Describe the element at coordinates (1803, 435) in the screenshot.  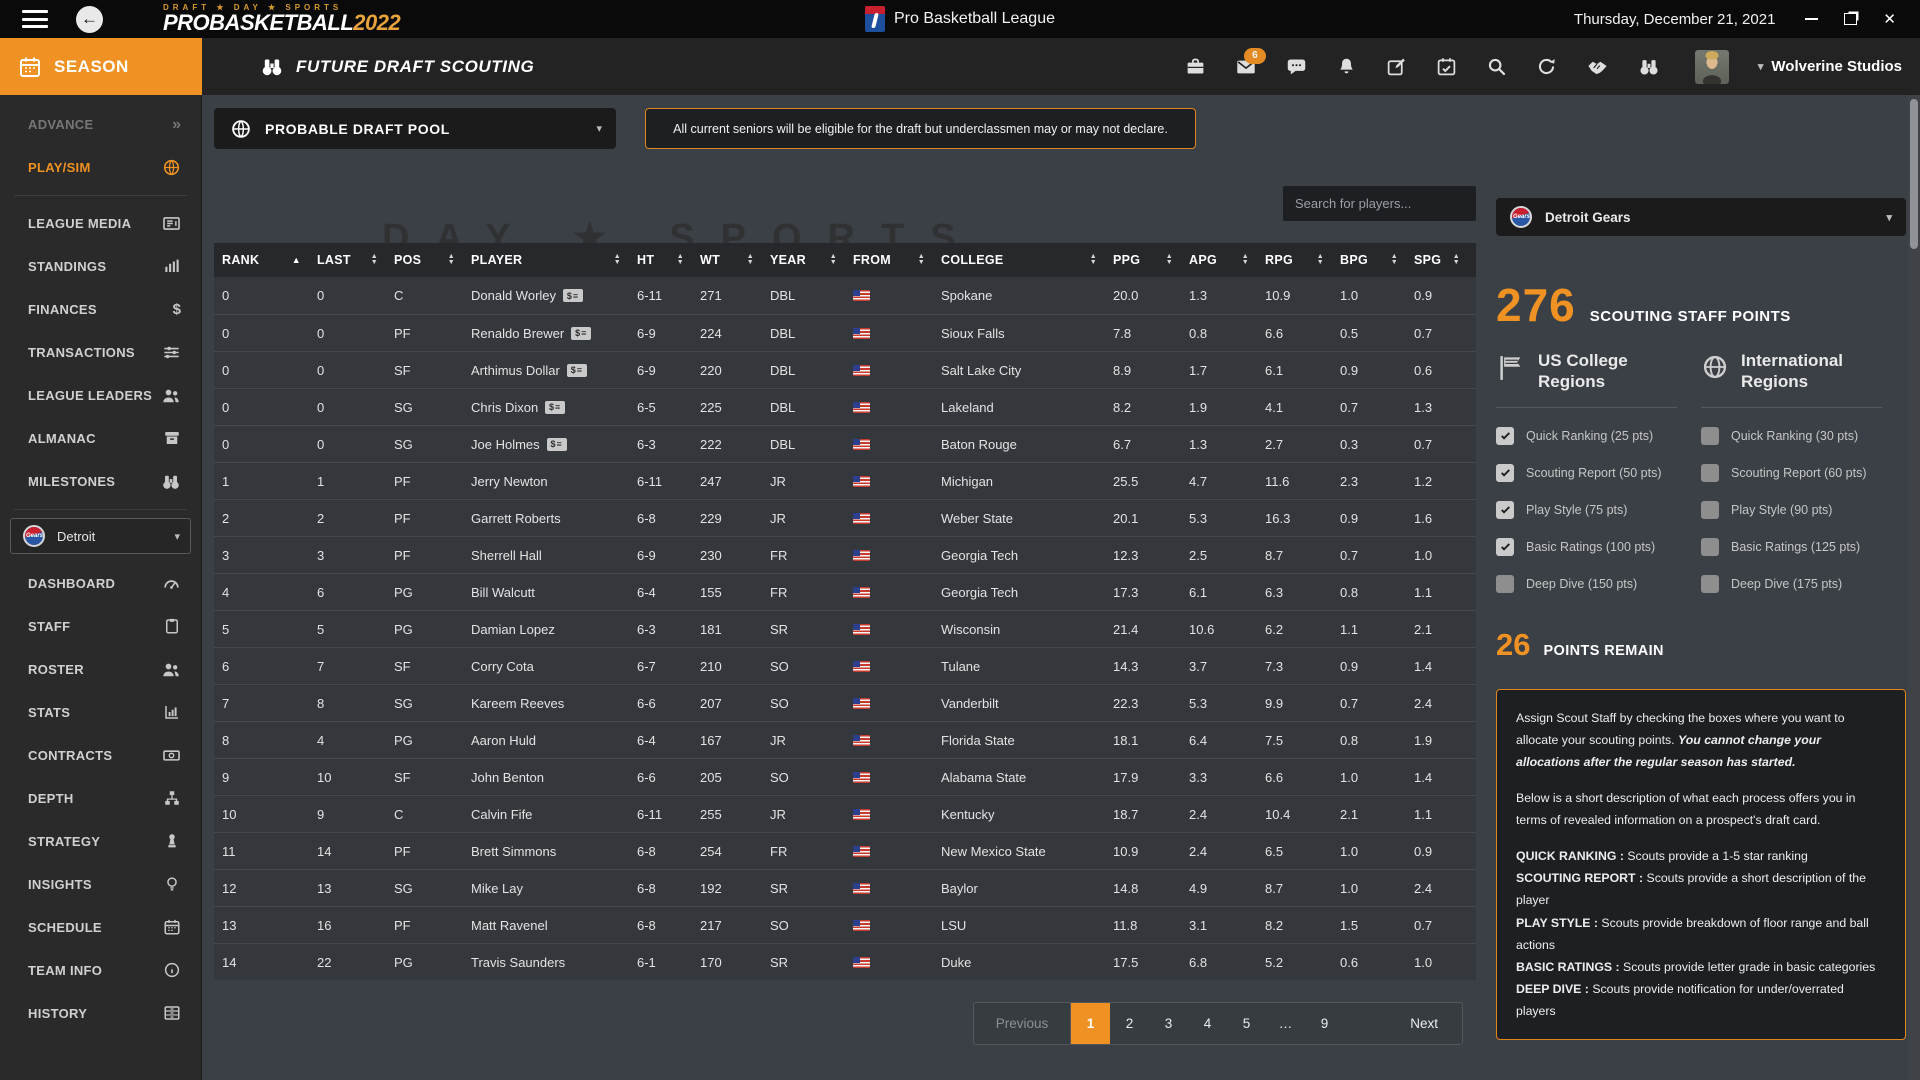
I see `scouting-option: Quick Ranking (30 pts)` at that location.